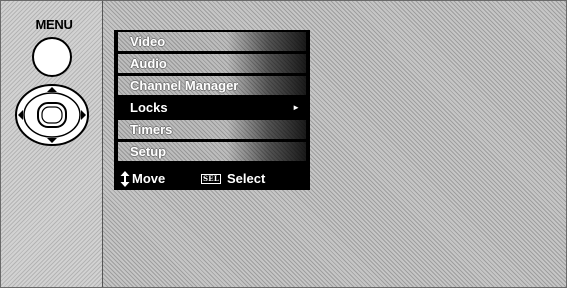 The width and height of the screenshot is (567, 288). I want to click on menu-item-label: Timers, so click(151, 129).